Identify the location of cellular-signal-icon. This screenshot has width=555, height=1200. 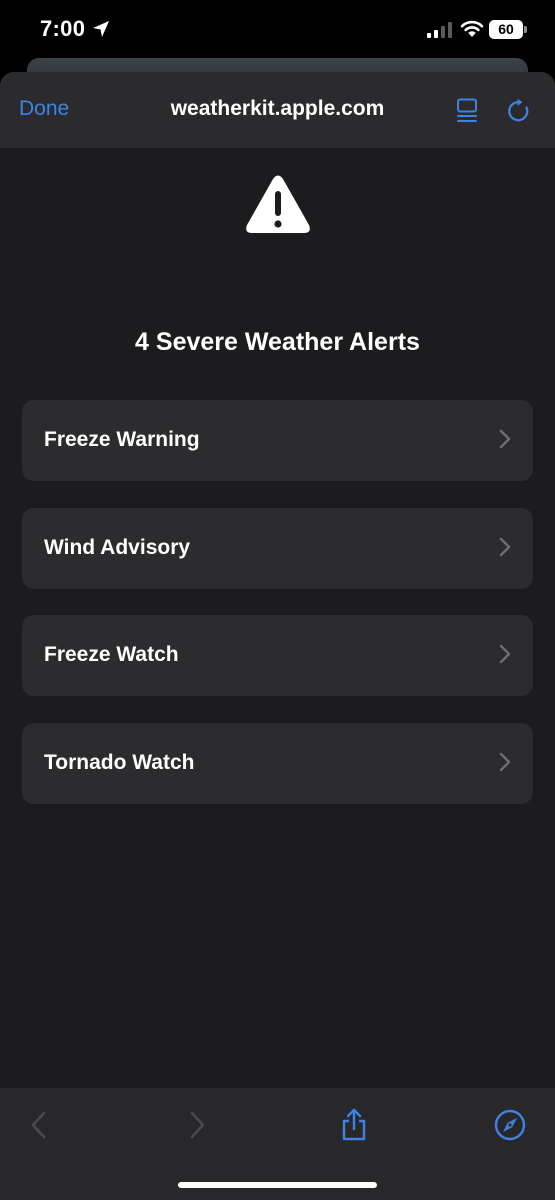
(439, 30).